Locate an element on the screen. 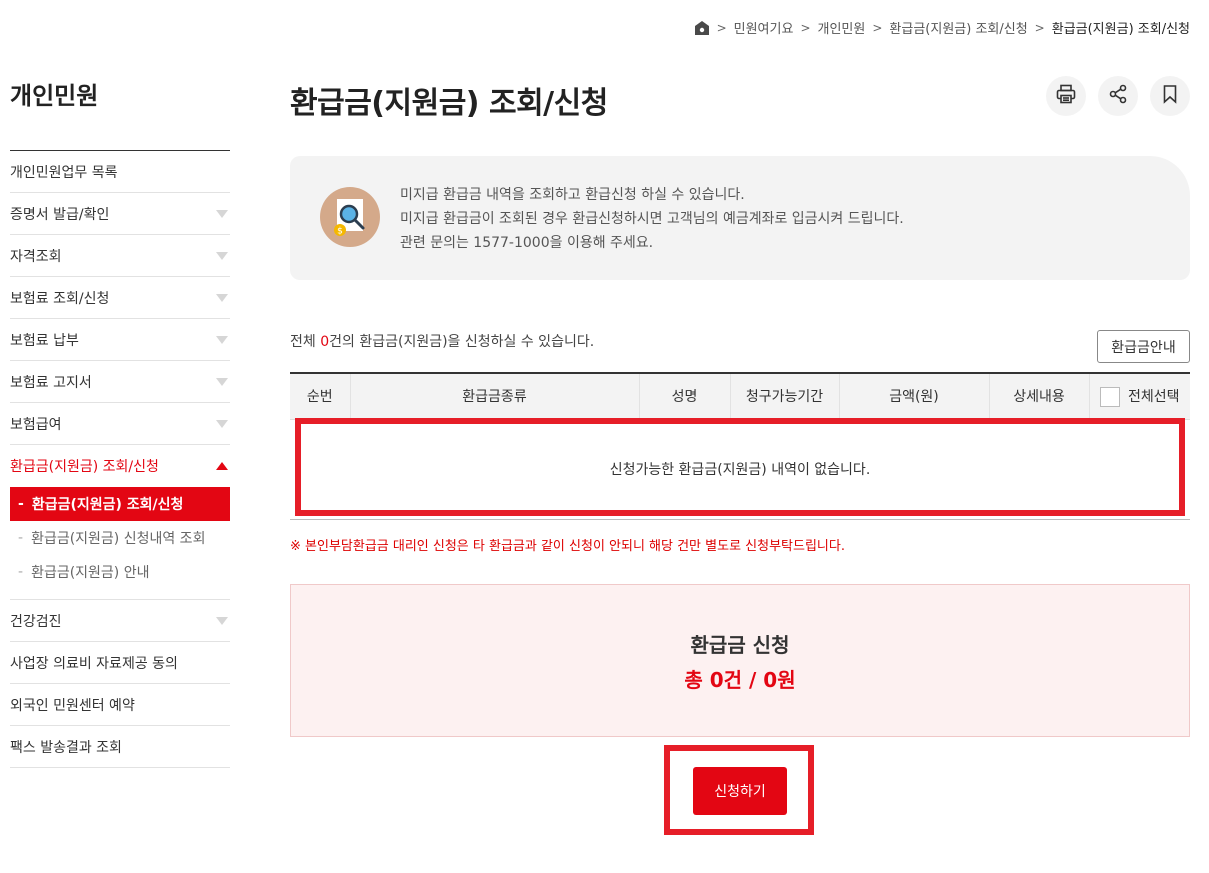 The width and height of the screenshot is (1209, 873). sidebar-item-fax-result: 팩스 발송결과 조회 is located at coordinates (120, 747).